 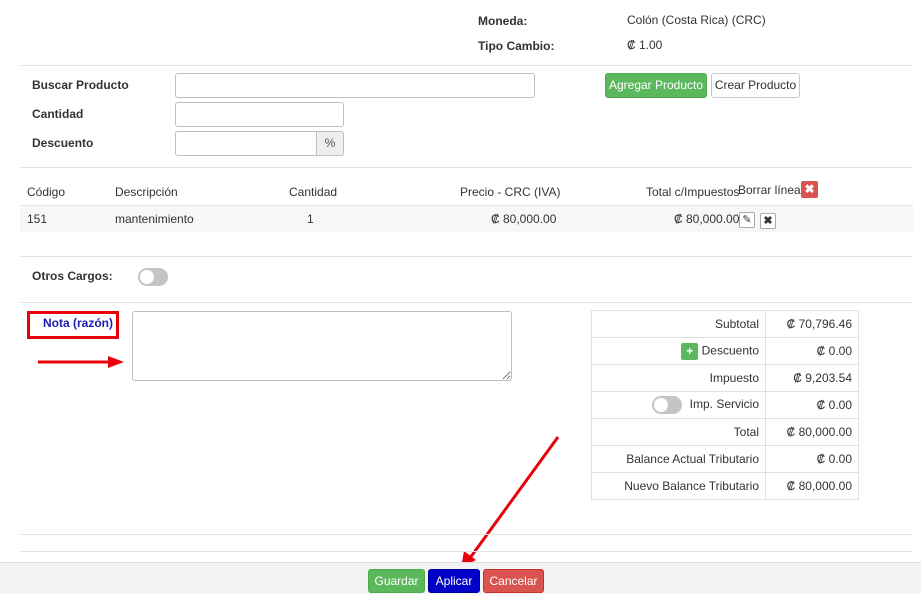 What do you see at coordinates (667, 405) in the screenshot?
I see `service-tax-toggle` at bounding box center [667, 405].